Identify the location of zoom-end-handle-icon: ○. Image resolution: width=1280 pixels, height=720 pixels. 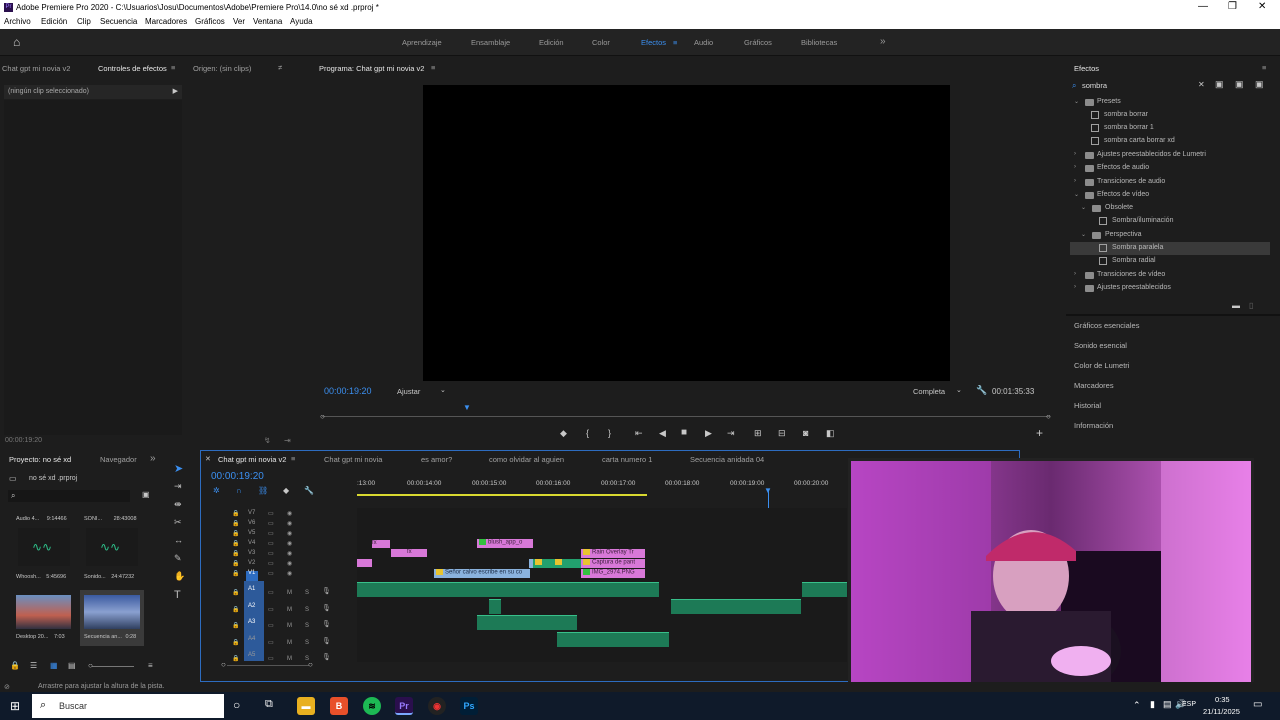
(310, 664).